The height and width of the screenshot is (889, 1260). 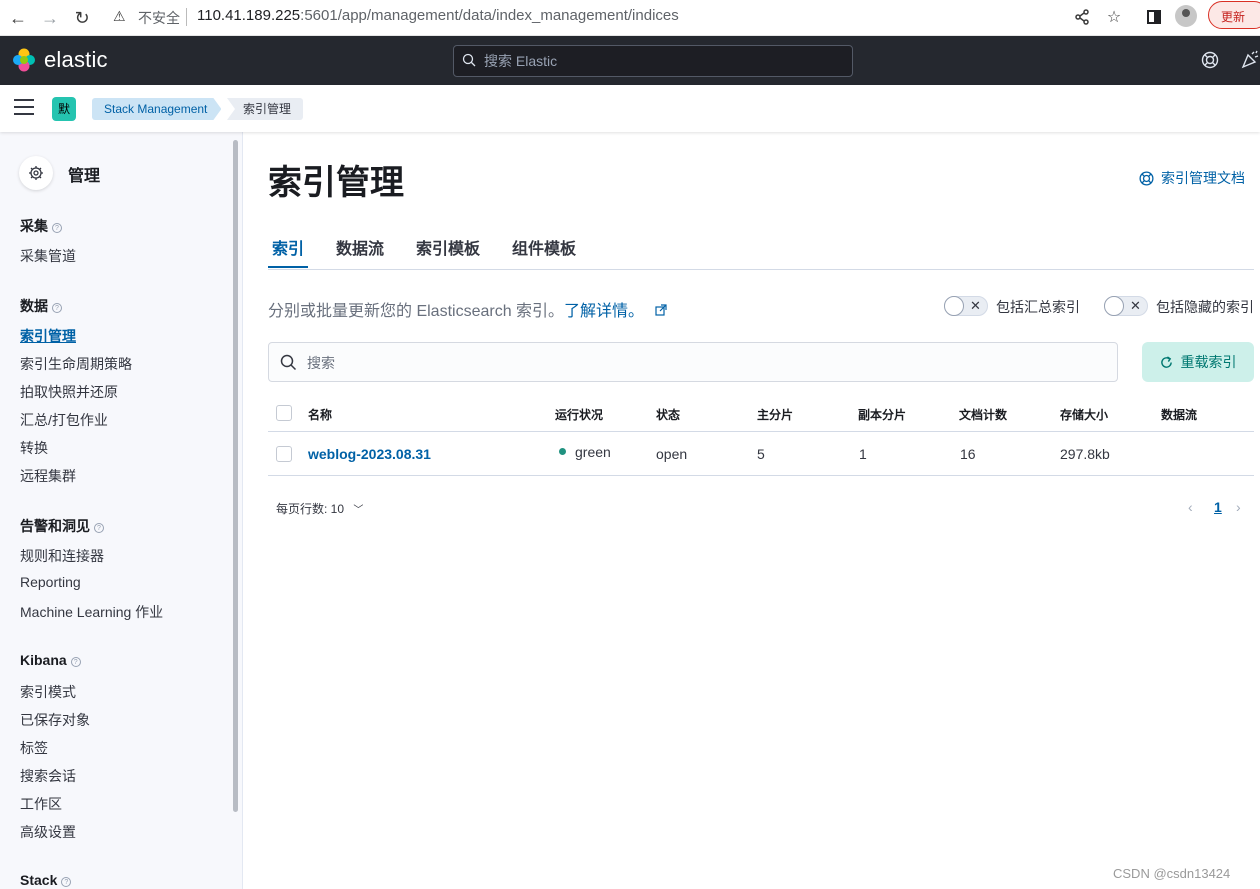 What do you see at coordinates (983, 414) in the screenshot?
I see `column-header-doc-count: 文档计数` at bounding box center [983, 414].